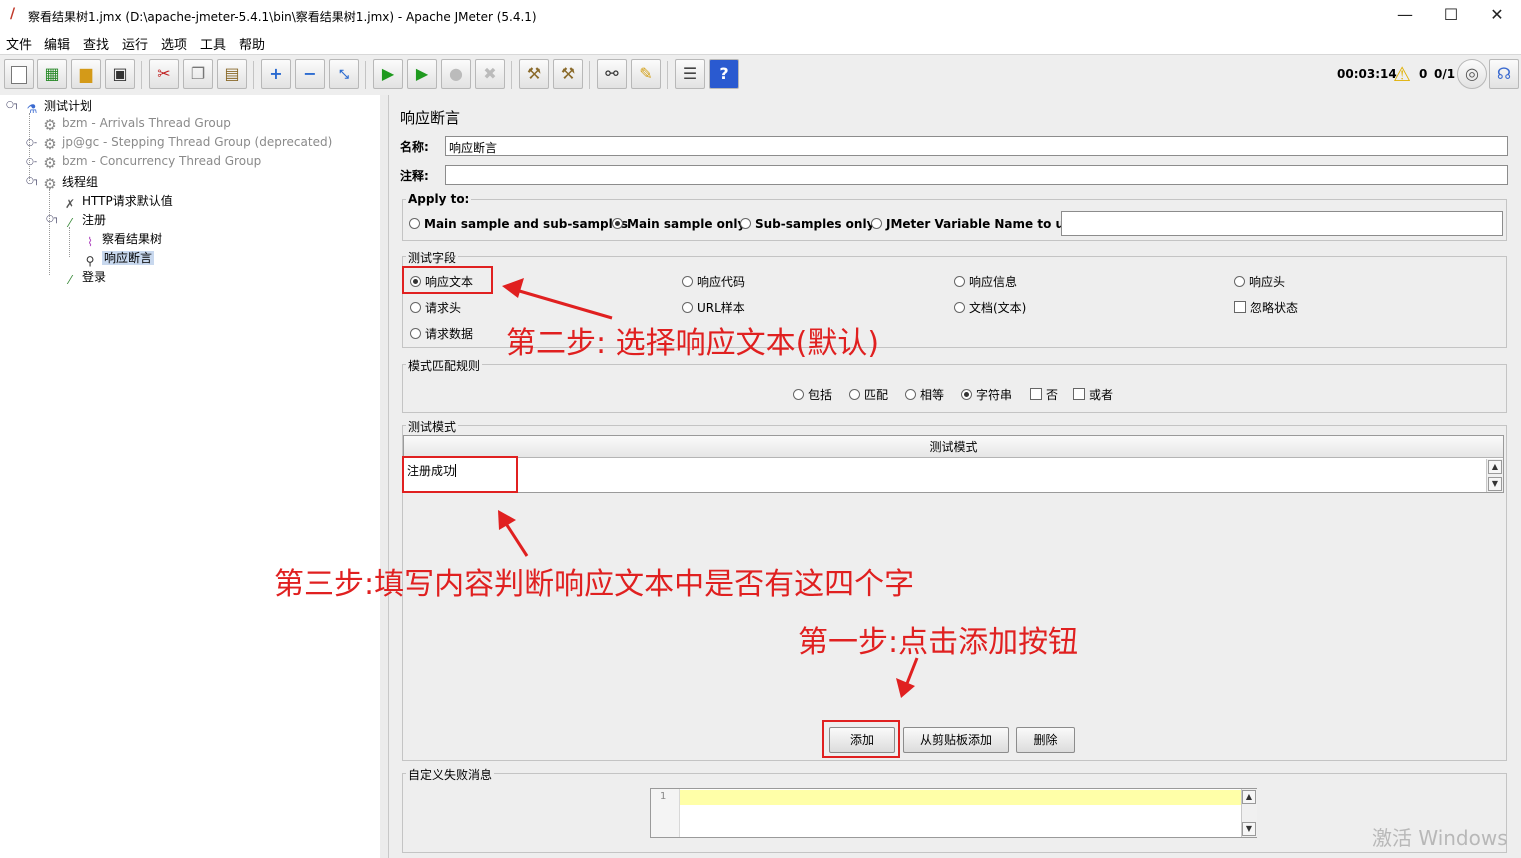 This screenshot has width=1521, height=858. I want to click on activate-windows-watermark: 激活 Windows, so click(1440, 838).